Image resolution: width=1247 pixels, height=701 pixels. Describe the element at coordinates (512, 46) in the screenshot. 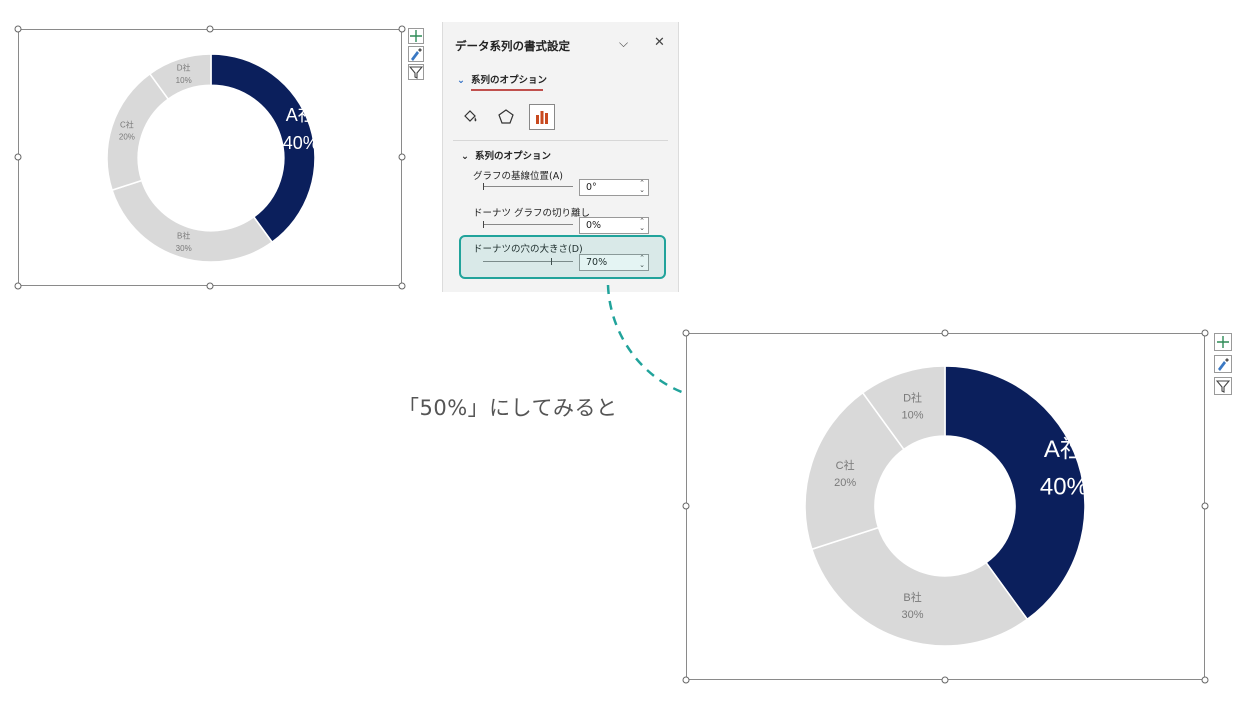

I see `pane-title: データ系列の書式設定` at that location.